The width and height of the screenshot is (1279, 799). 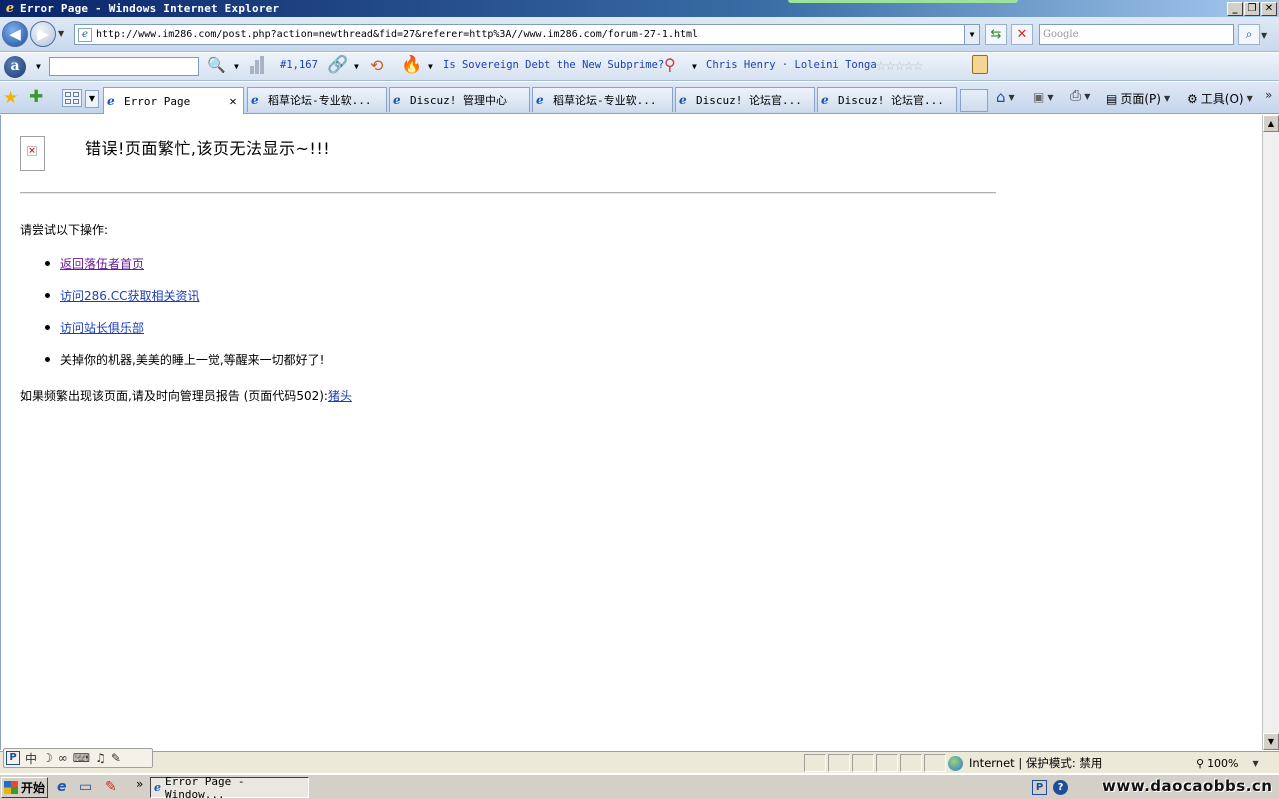 I want to click on ie-quicklaunch-icon: e, so click(x=62, y=787).